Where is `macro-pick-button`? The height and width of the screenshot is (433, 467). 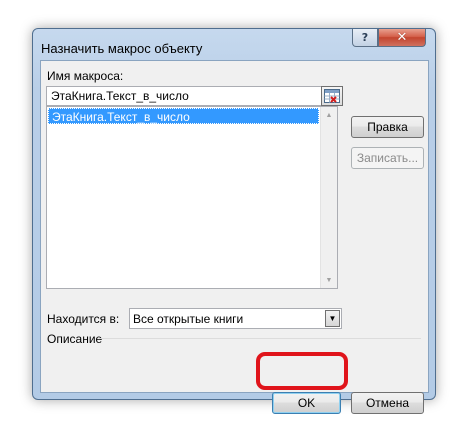 macro-pick-button is located at coordinates (332, 96).